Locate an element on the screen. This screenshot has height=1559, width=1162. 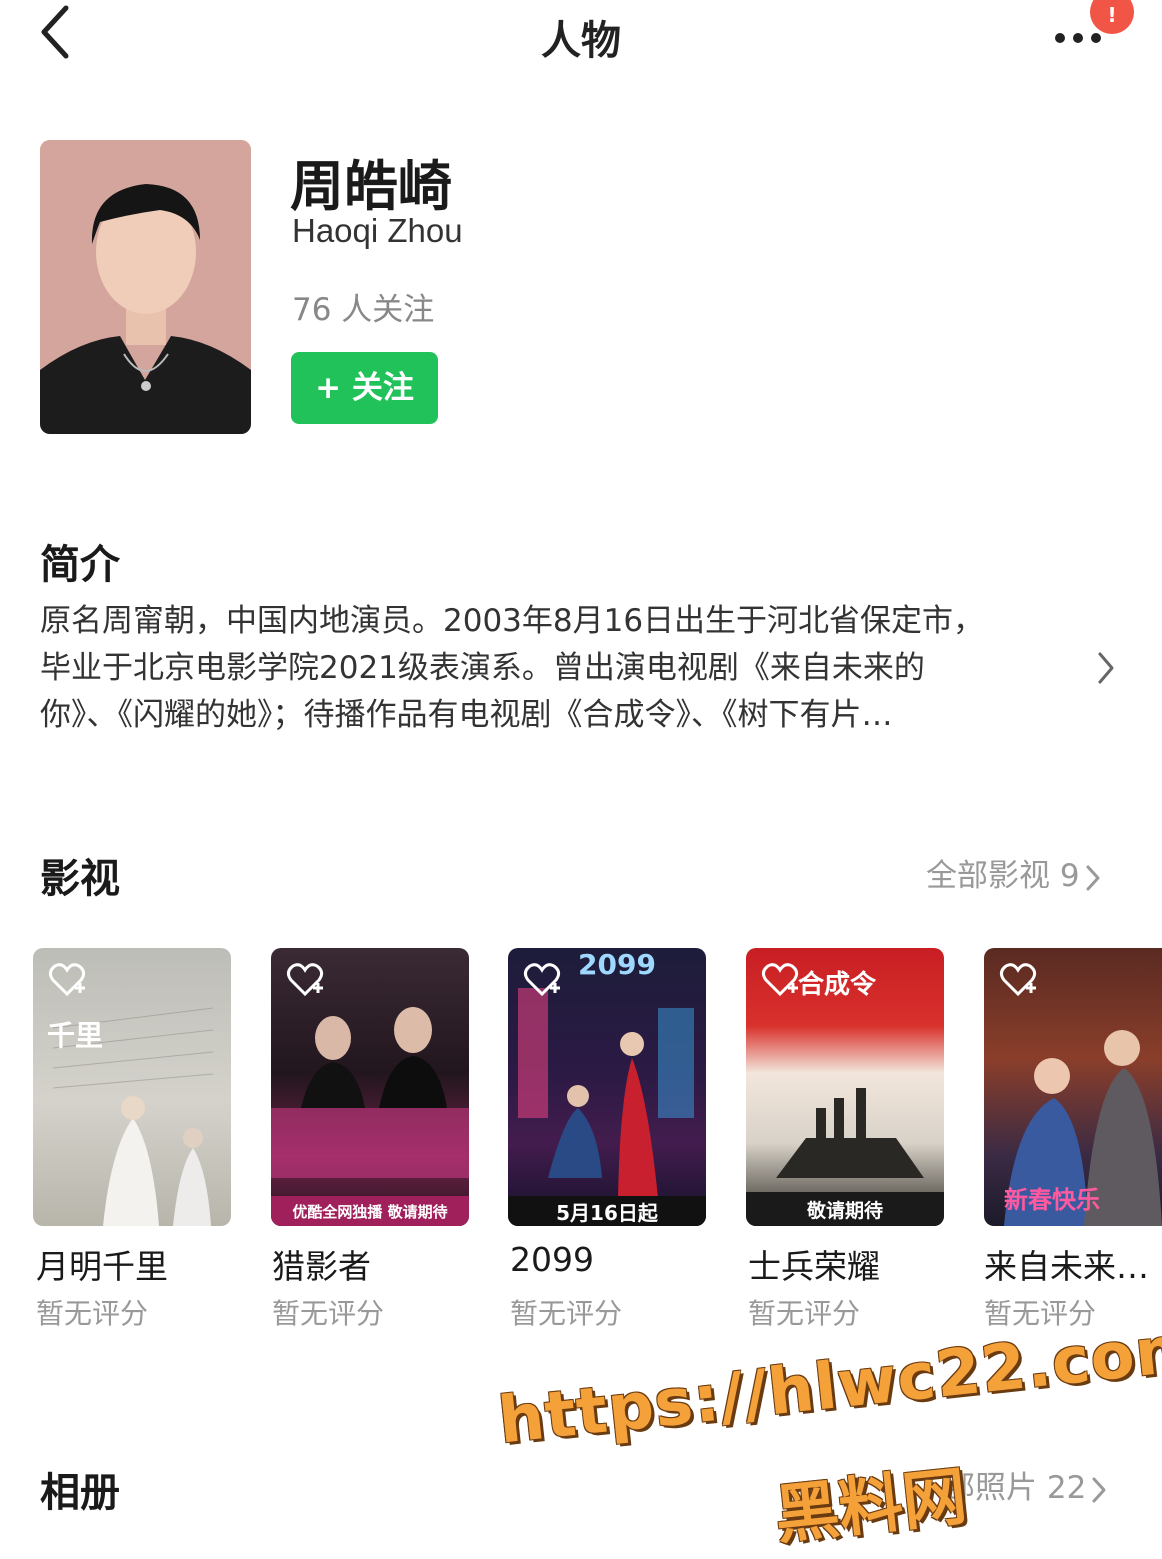
poster-banner: 5月16日起 is located at coordinates (607, 1211).